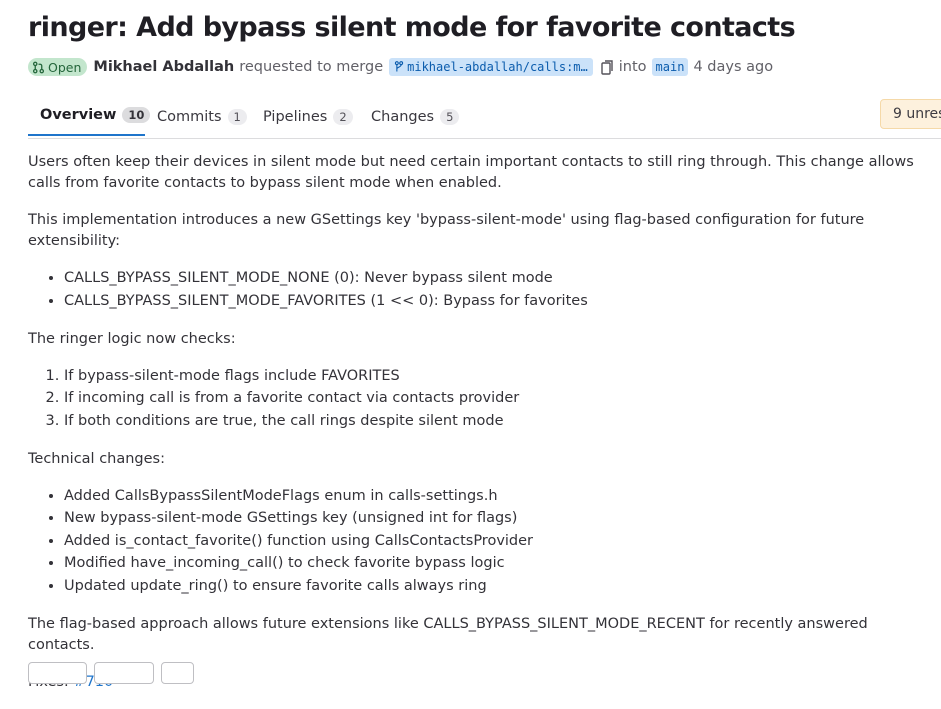  I want to click on add-reaction-button, so click(177, 673).